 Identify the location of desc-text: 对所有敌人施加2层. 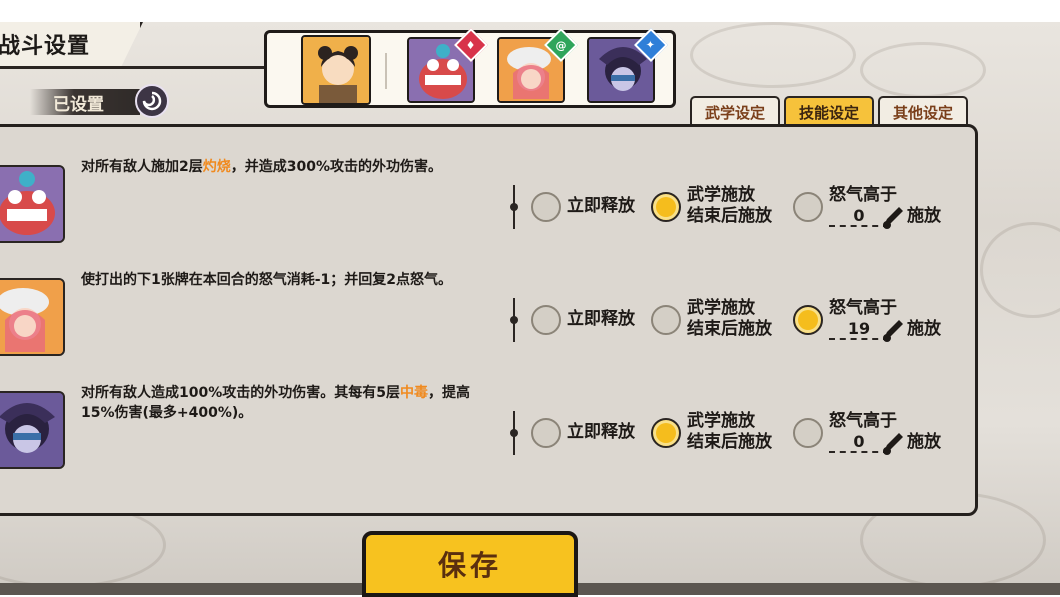
(142, 167).